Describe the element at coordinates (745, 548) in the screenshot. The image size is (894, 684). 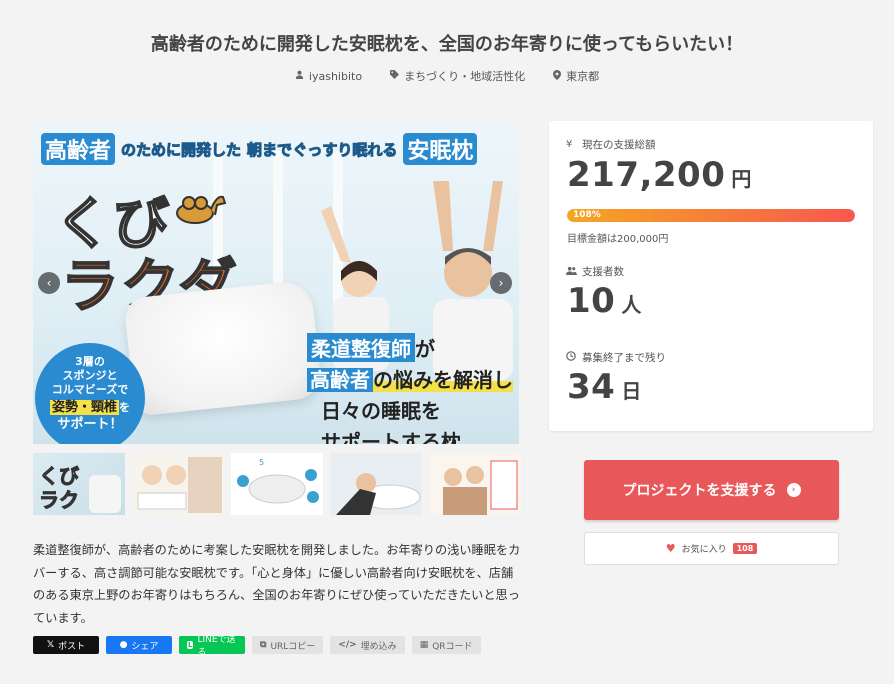
I see `favorite-count: 108` at that location.